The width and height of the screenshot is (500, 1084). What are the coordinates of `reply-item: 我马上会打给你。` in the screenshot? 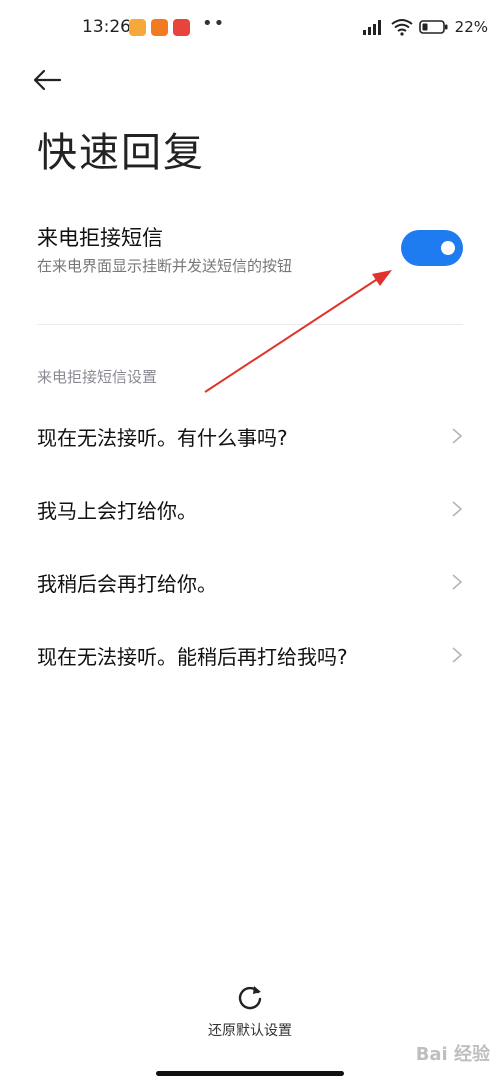 It's located at (250, 509).